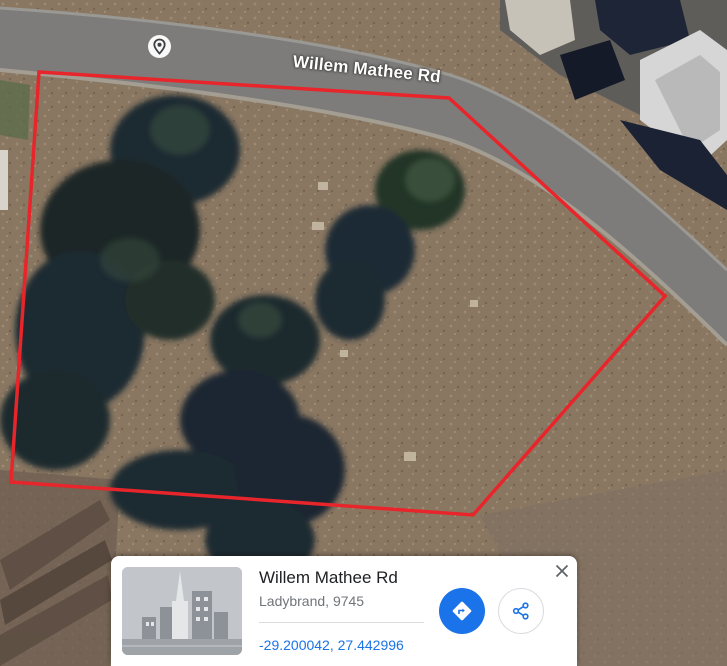 The image size is (727, 666). I want to click on close-icon, so click(562, 571).